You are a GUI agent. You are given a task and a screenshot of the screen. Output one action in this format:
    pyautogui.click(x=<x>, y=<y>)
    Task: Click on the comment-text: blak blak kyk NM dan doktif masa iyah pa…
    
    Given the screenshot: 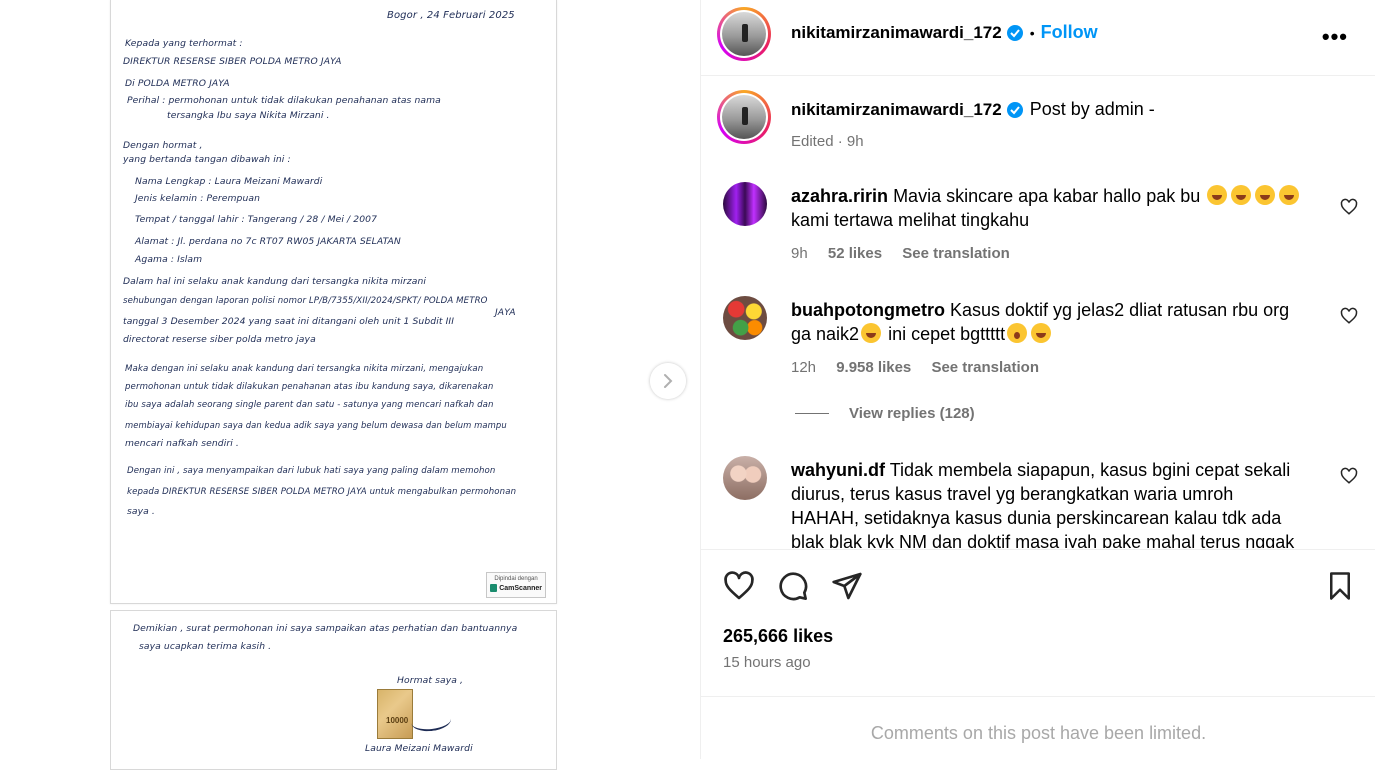 What is the action you would take?
    pyautogui.click(x=1043, y=540)
    